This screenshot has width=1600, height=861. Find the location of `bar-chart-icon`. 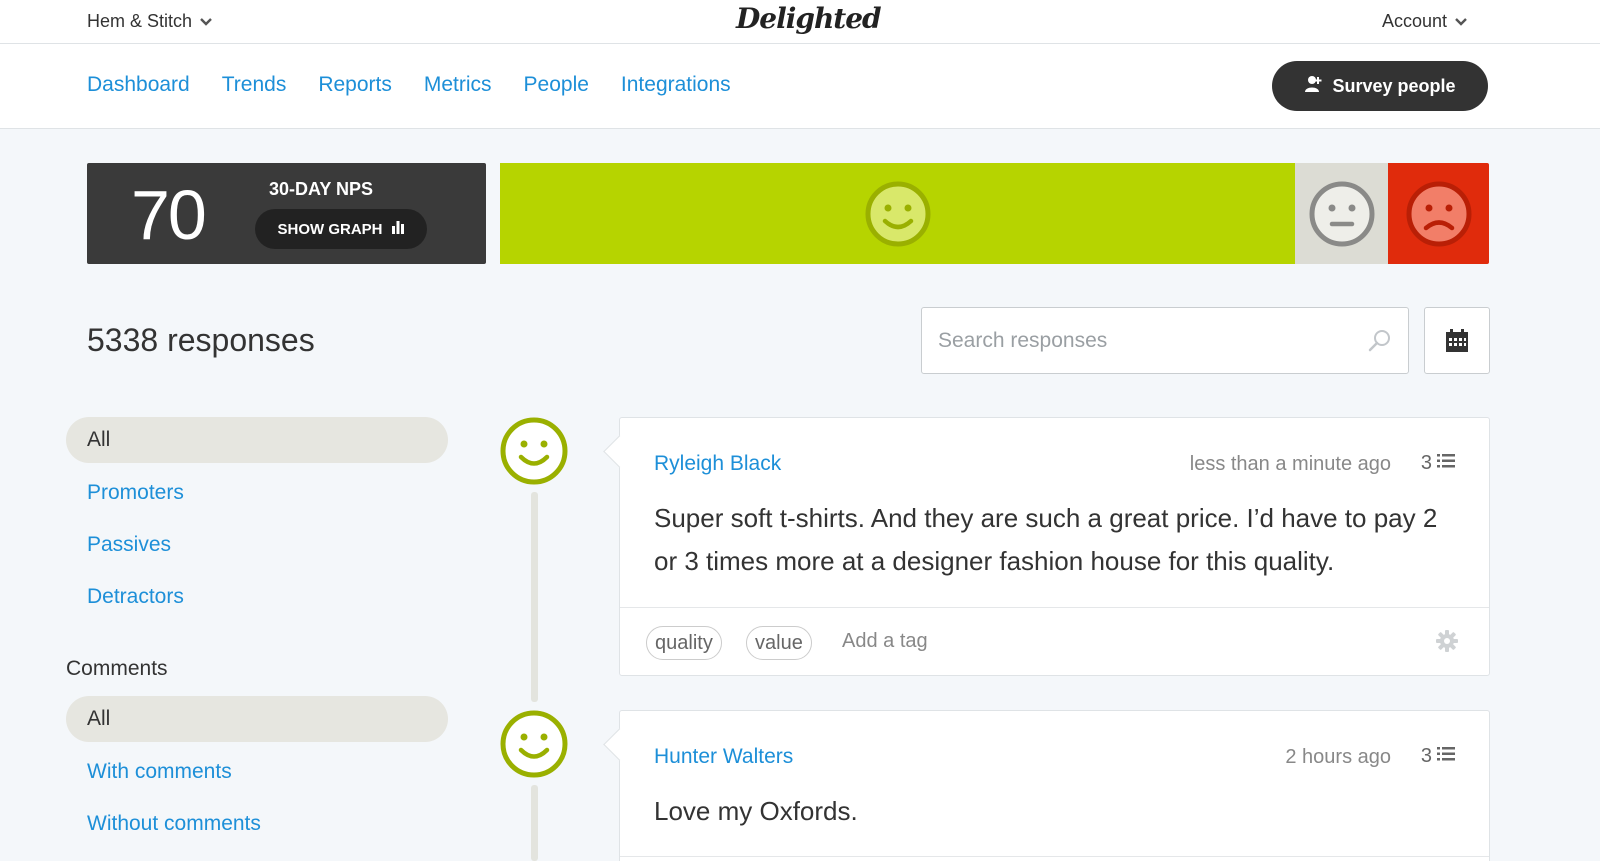

bar-chart-icon is located at coordinates (398, 229).